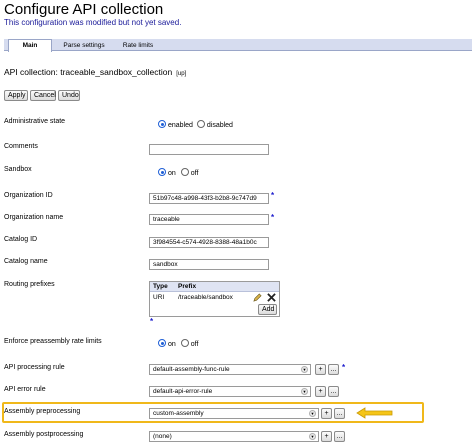 The image size is (474, 447). What do you see at coordinates (178, 344) in the screenshot?
I see `enforce-rate-limits-radio-group: on off` at bounding box center [178, 344].